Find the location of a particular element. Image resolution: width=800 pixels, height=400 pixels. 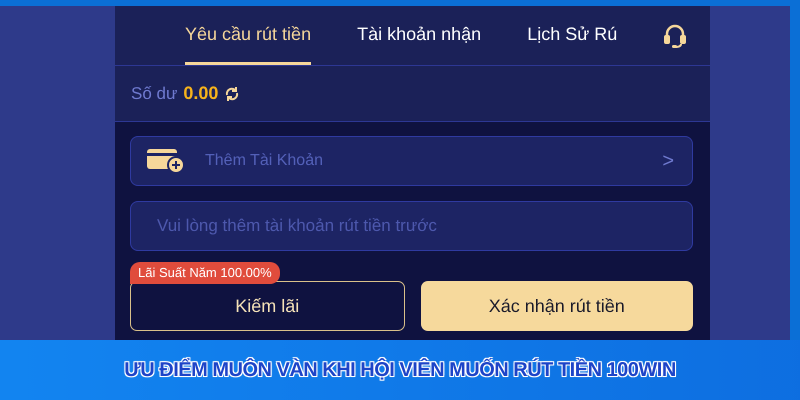

tab: Tài khoản nhận is located at coordinates (419, 35).